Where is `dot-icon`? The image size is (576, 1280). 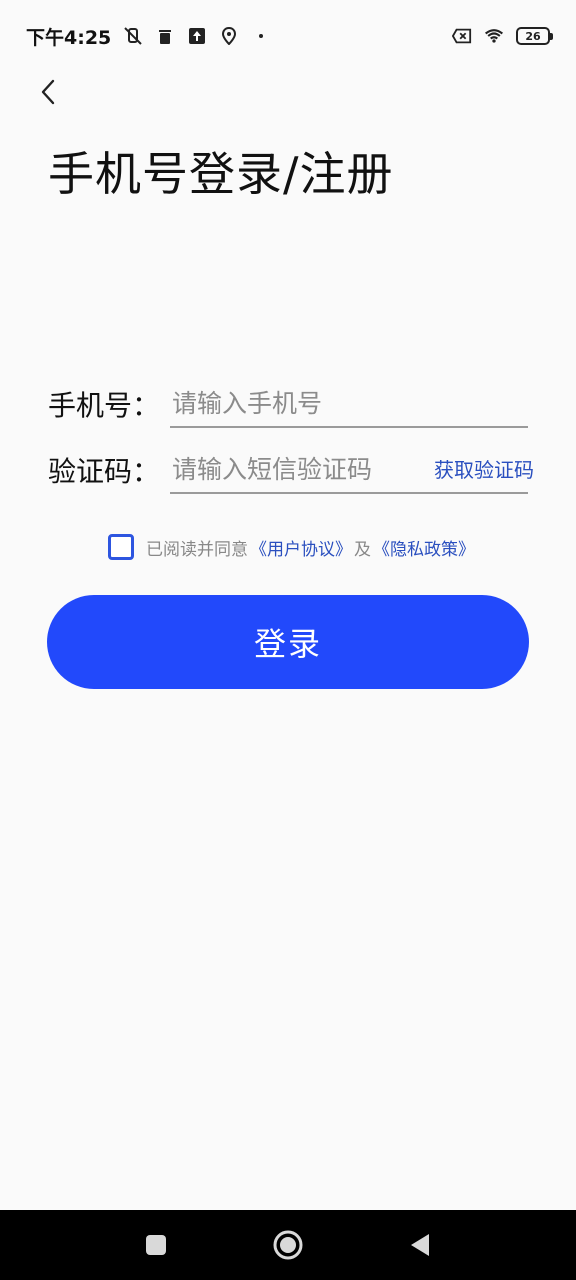
dot-icon is located at coordinates (261, 36).